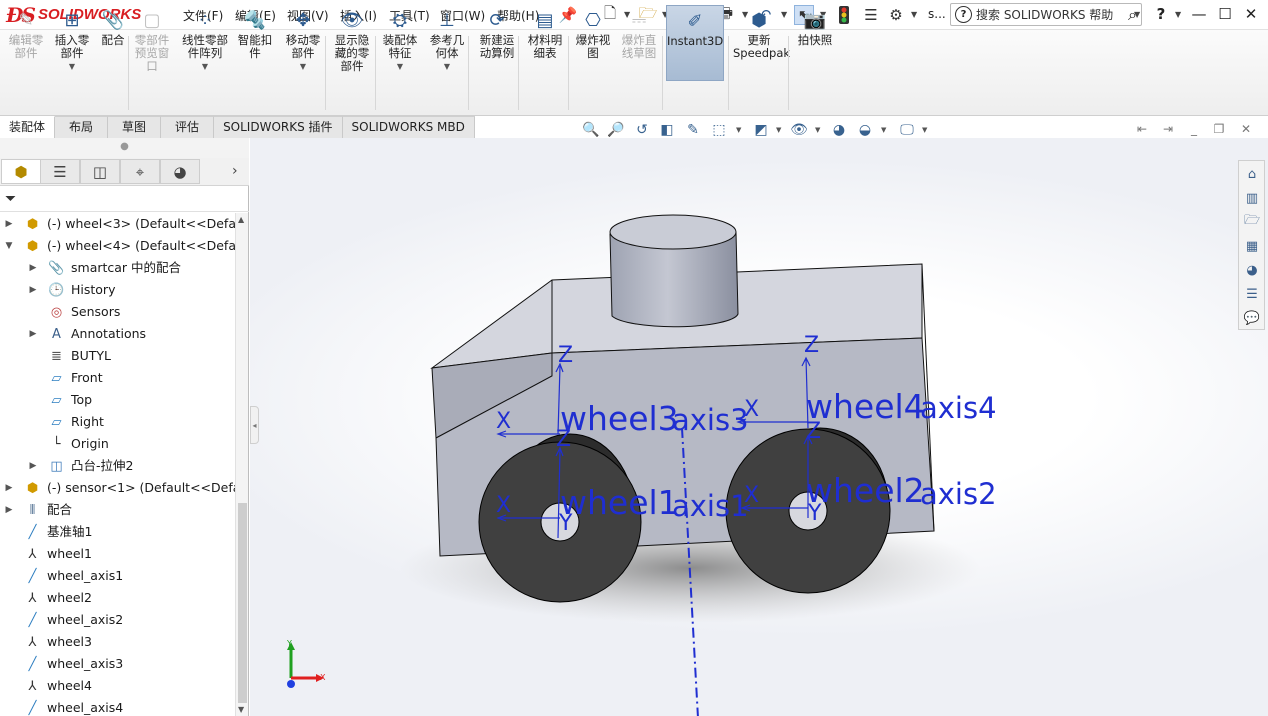  I want to click on tree-node: ▱ Front, so click(117, 378).